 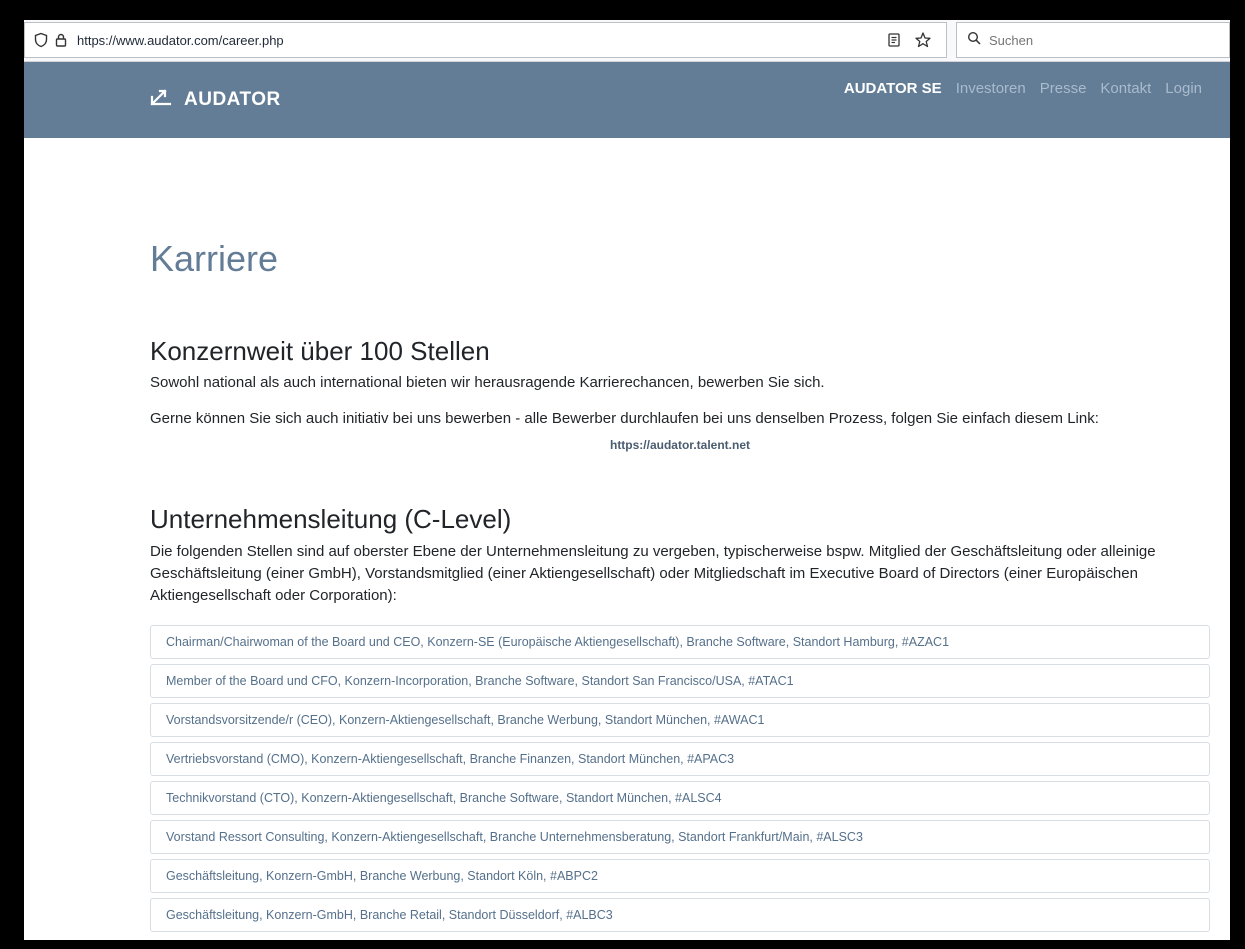 I want to click on talent-link: https://audator.talent.net, so click(x=680, y=445).